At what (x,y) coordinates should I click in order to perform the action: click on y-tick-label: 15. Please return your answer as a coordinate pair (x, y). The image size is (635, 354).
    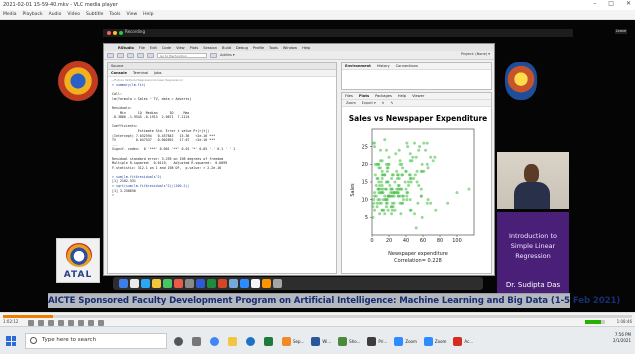
    Looking at the image, I should click on (365, 183).